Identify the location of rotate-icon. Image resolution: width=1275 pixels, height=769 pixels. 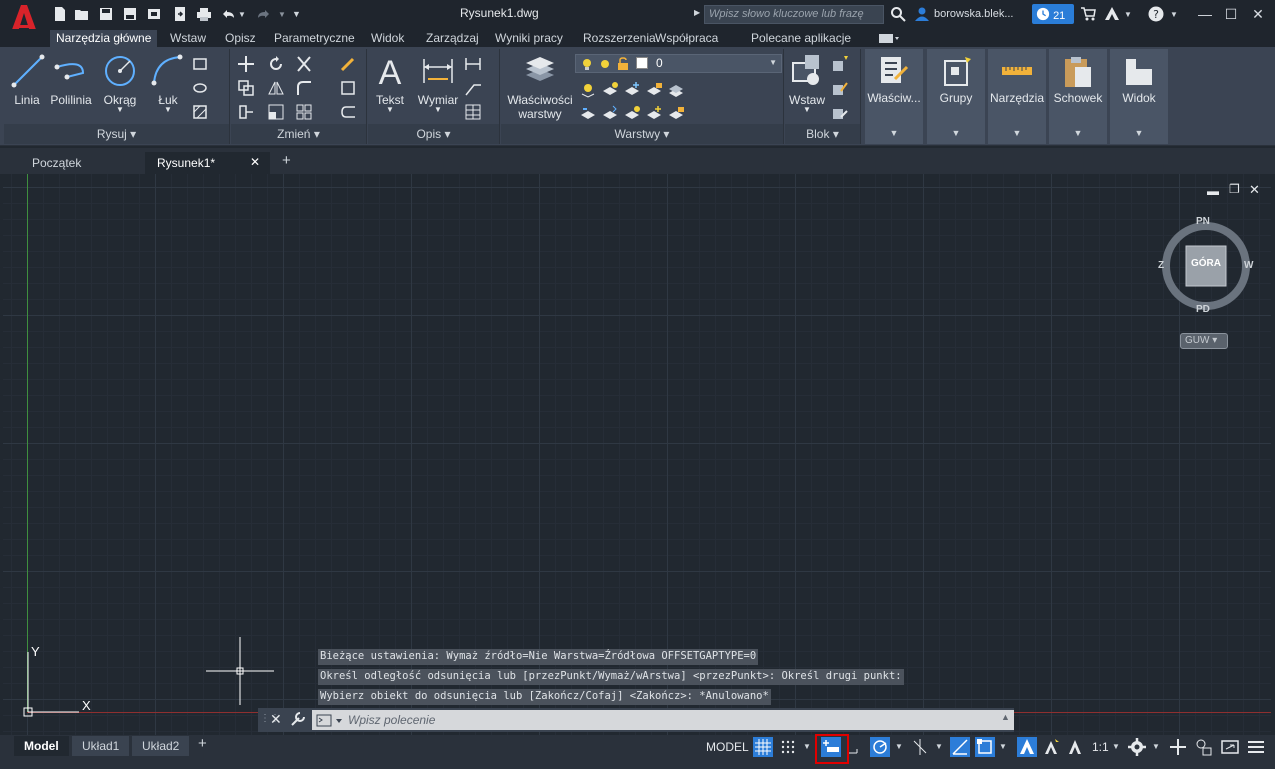
(276, 64).